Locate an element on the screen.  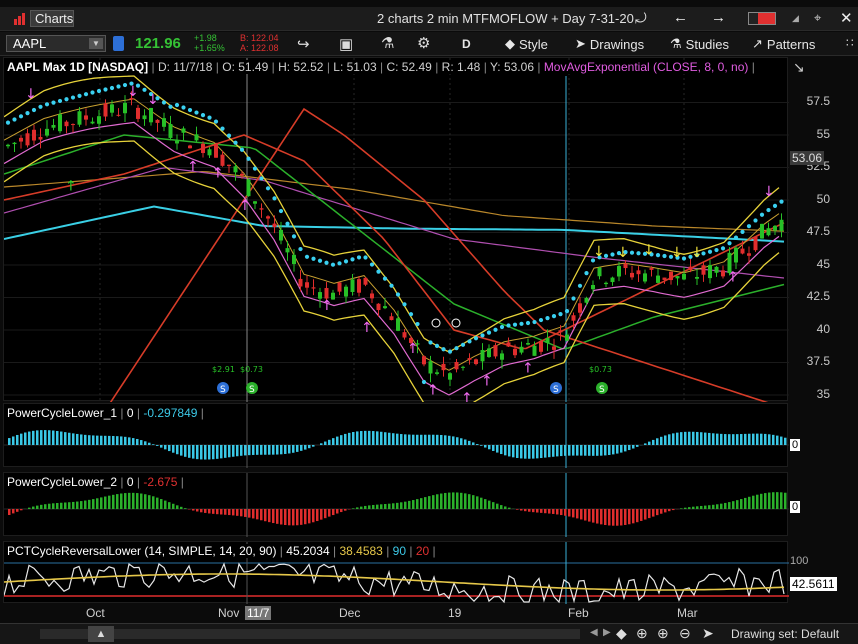
x-label: Dec is located at coordinates (350, 613).